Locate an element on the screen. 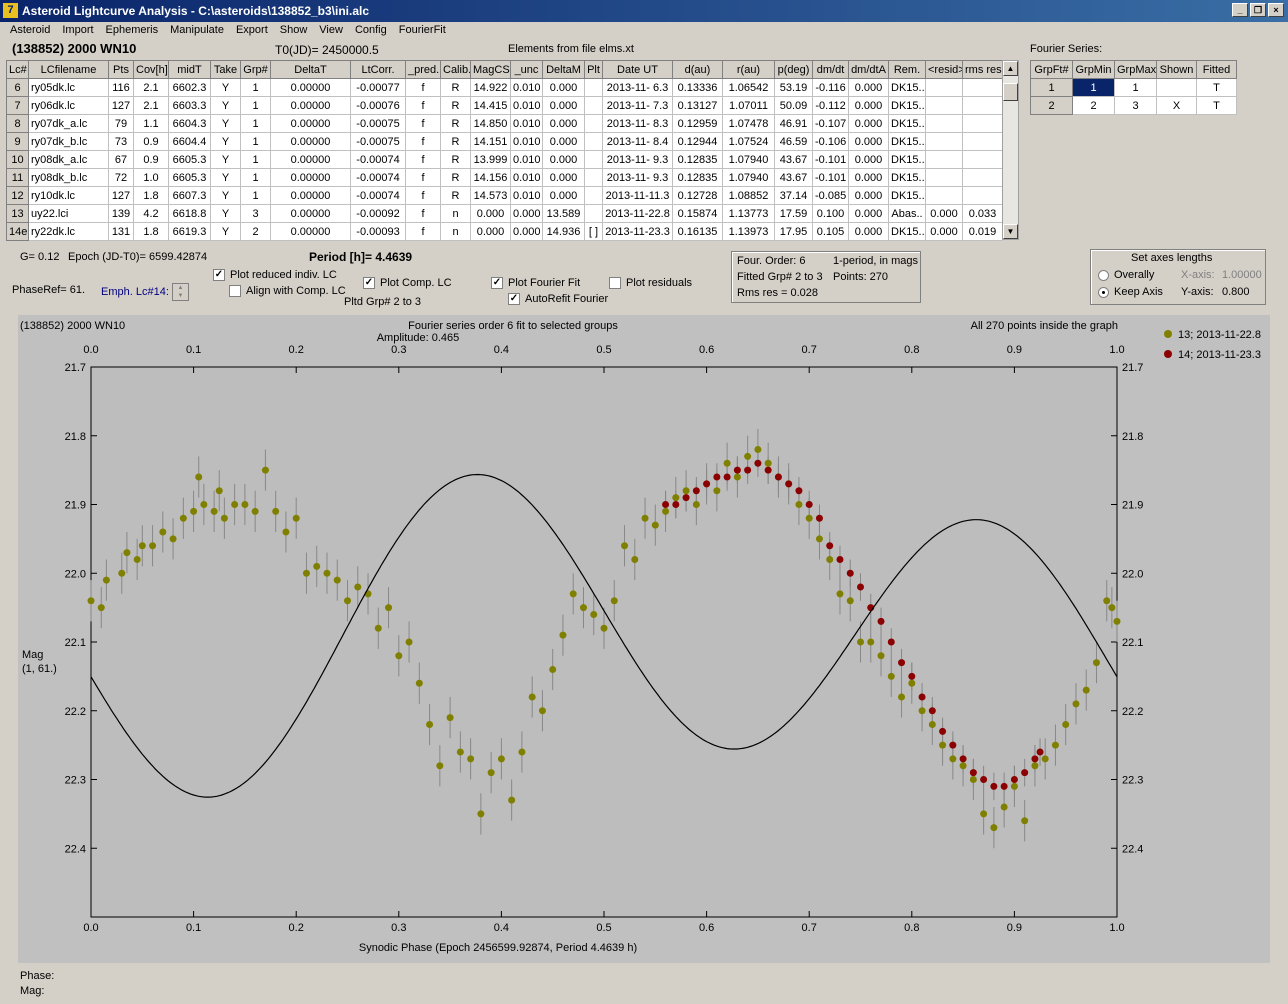 The width and height of the screenshot is (1288, 1004). table-cell: DK15.. is located at coordinates (907, 195).